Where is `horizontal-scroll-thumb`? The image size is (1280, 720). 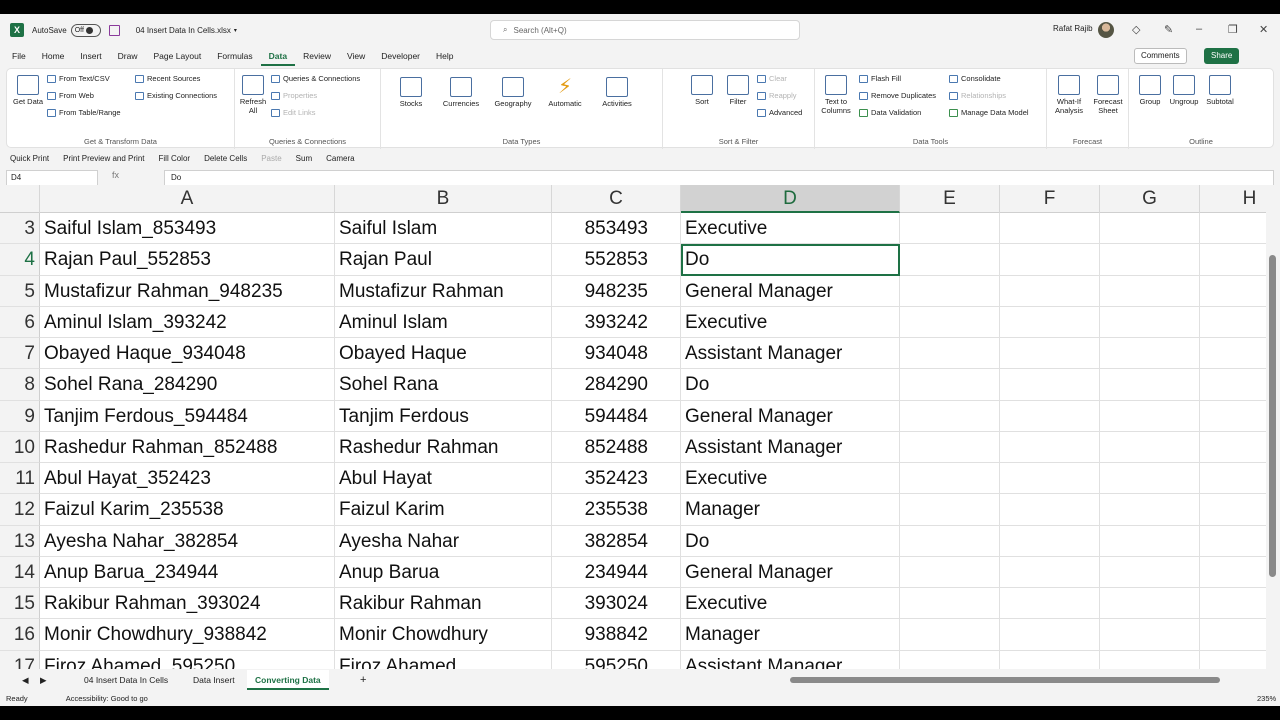
horizontal-scroll-thumb is located at coordinates (1005, 680).